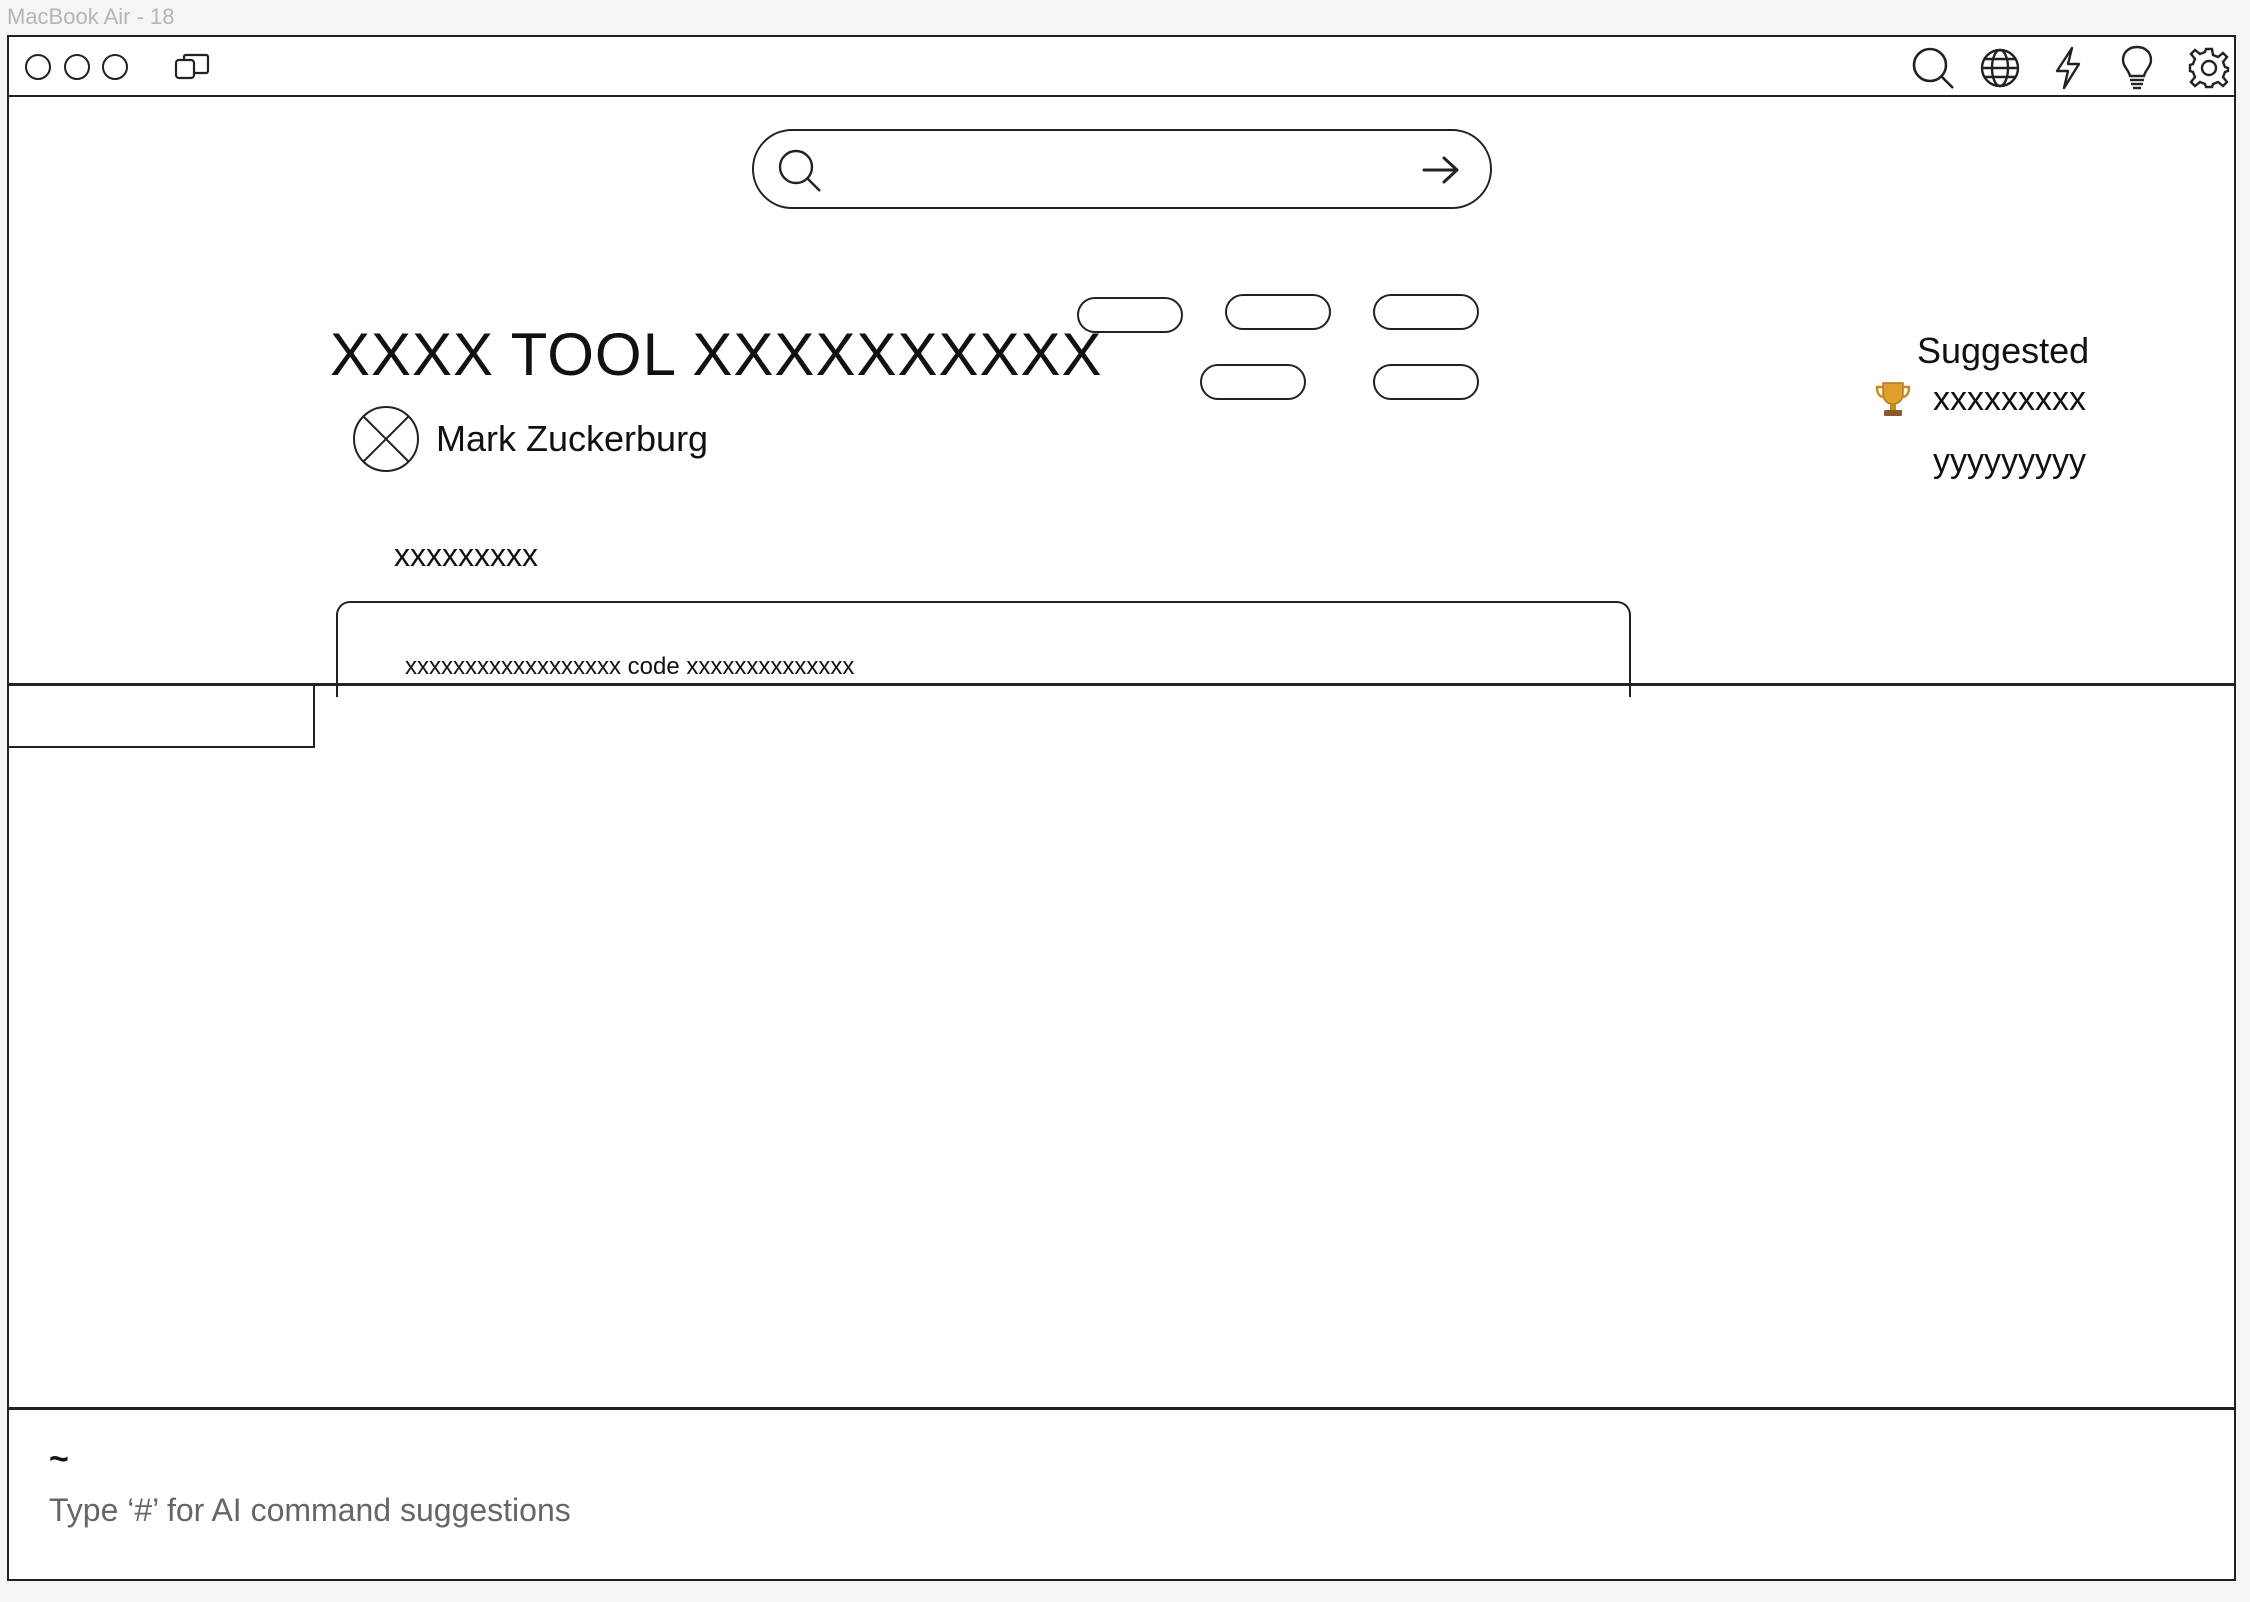 The height and width of the screenshot is (1602, 2250). Describe the element at coordinates (59, 1459) in the screenshot. I see `terminal-prompt: ~` at that location.